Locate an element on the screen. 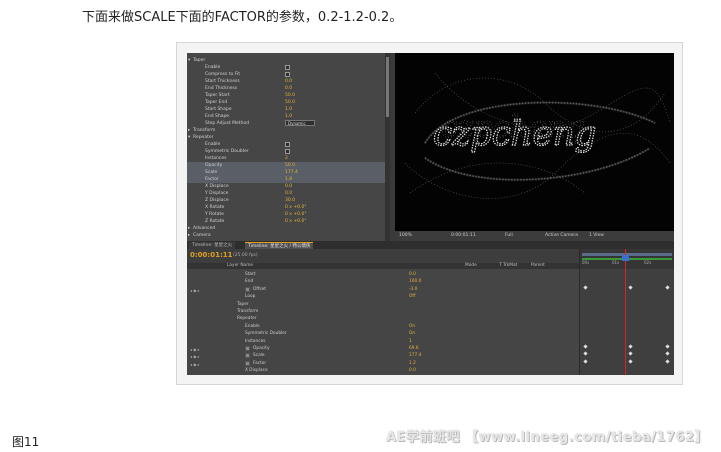  effect-row: Taper End 50.0 is located at coordinates (286, 102).